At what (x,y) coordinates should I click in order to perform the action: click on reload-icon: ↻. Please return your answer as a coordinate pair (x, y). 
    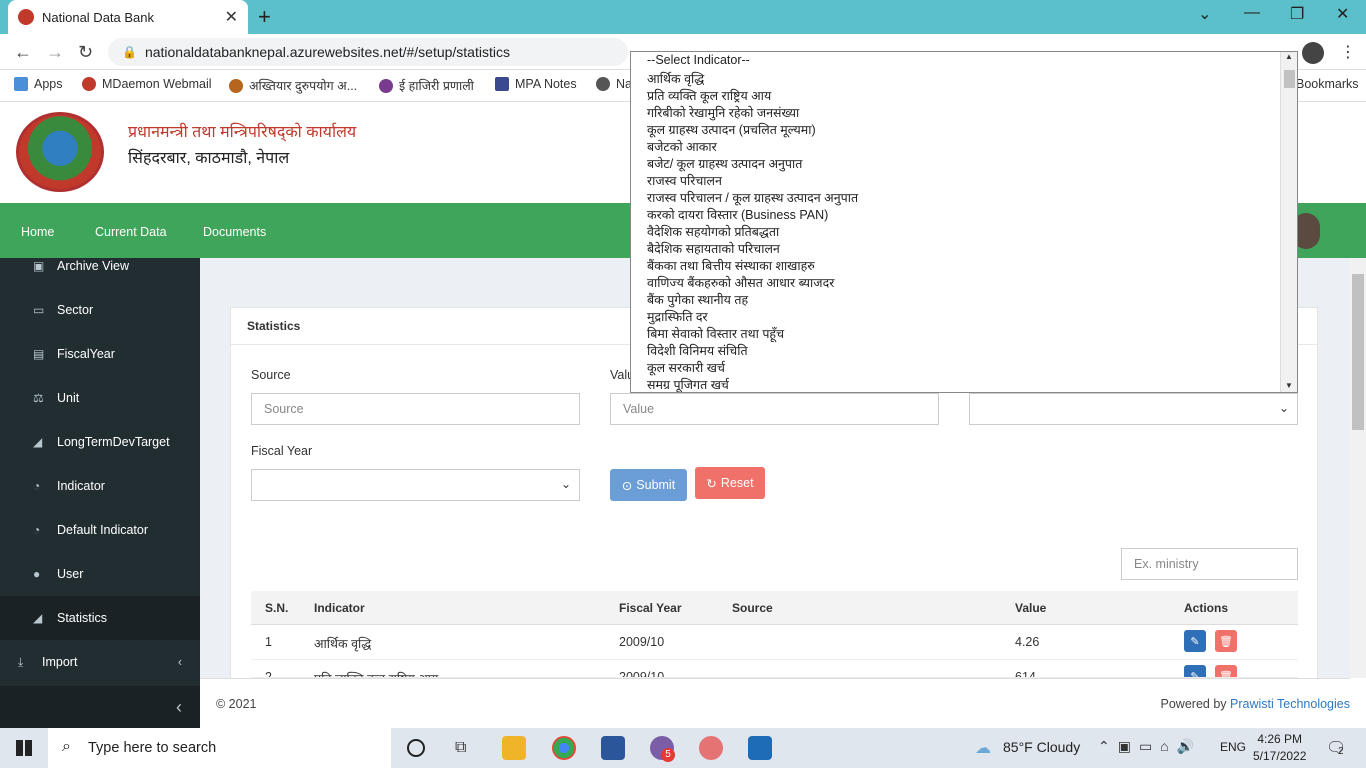
    Looking at the image, I should click on (85, 52).